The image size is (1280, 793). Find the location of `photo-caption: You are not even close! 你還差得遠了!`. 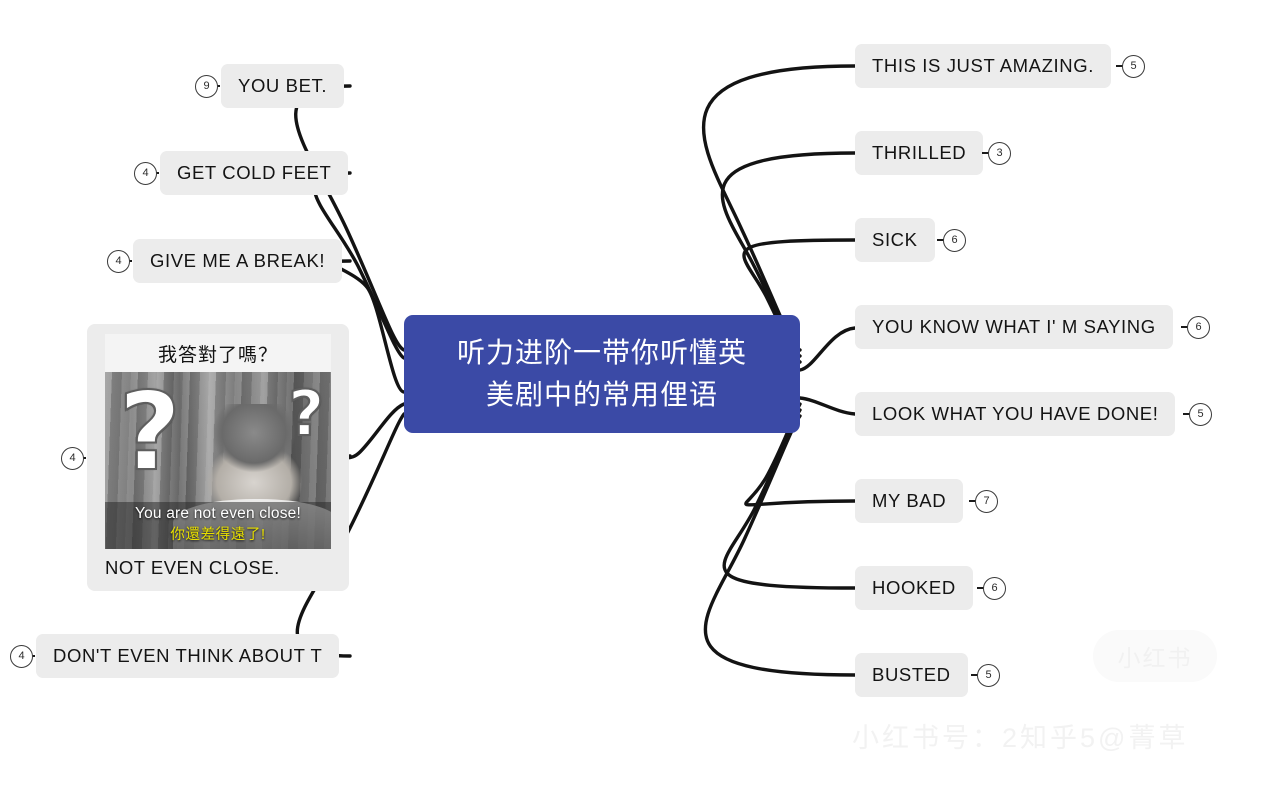

photo-caption: You are not even close! 你還差得遠了! is located at coordinates (218, 525).